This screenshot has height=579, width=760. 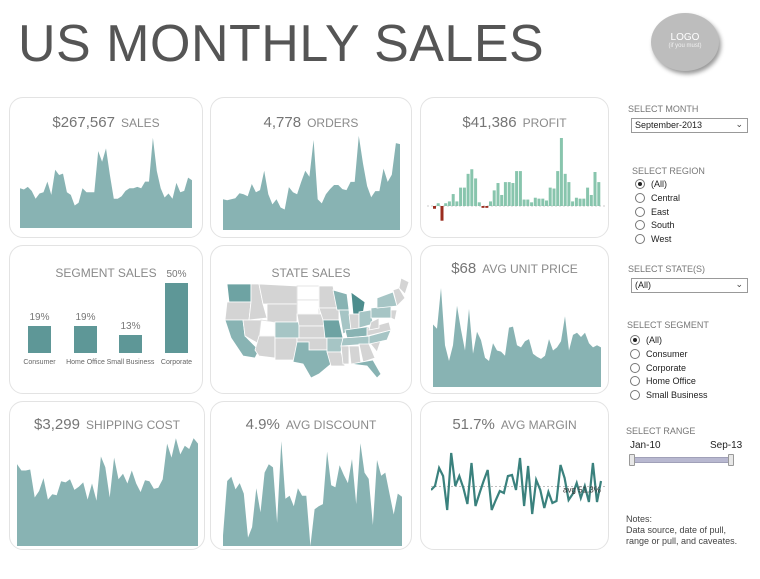 What do you see at coordinates (265, 347) in the screenshot?
I see `state-az` at bounding box center [265, 347].